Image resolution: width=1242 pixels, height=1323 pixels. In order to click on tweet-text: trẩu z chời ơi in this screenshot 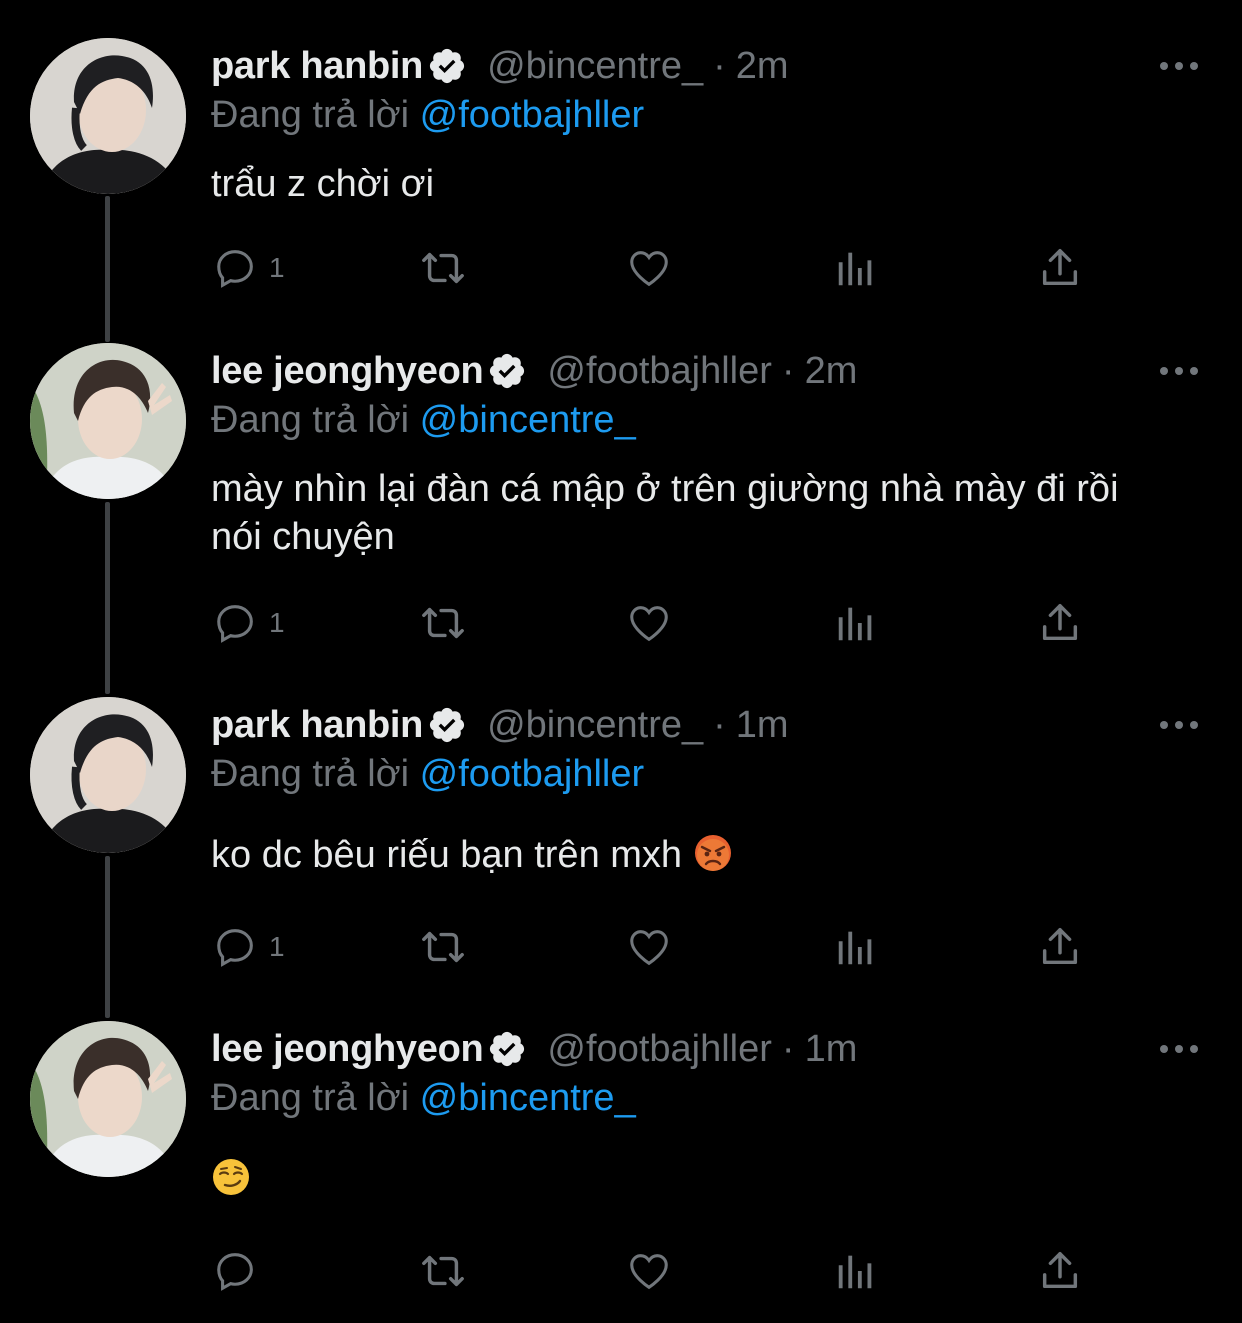, I will do `click(323, 184)`.